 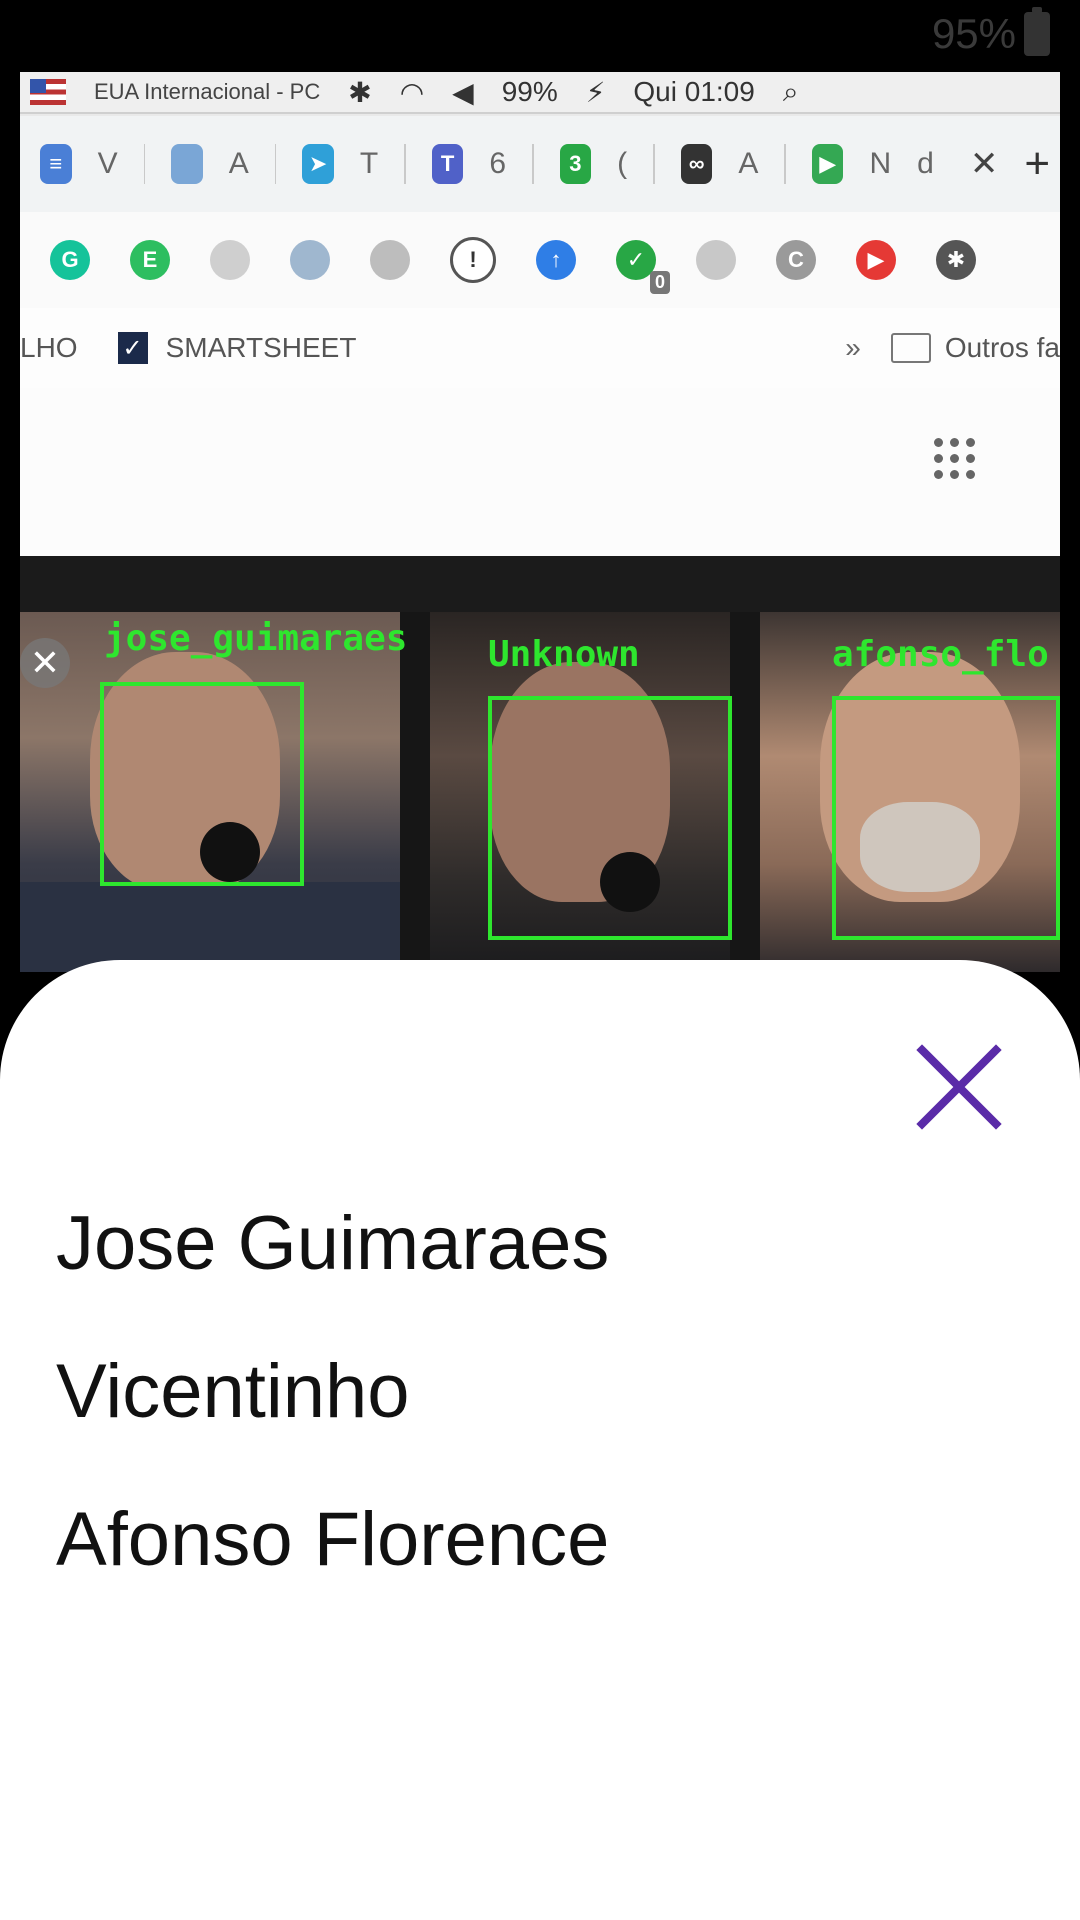 What do you see at coordinates (556, 260) in the screenshot?
I see `arrow-up-icon: ↑` at bounding box center [556, 260].